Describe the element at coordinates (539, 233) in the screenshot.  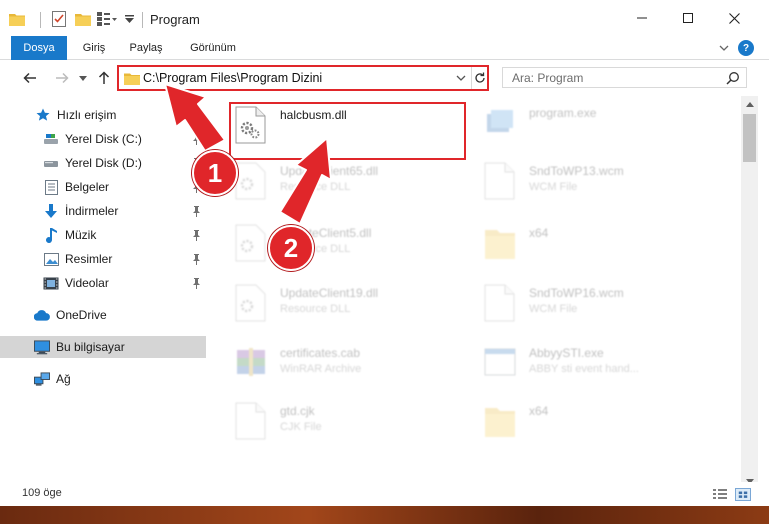
I see `file-name: x64` at that location.